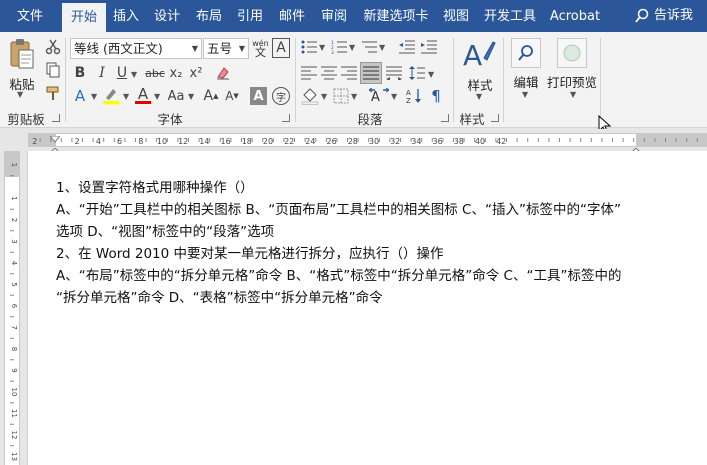 The image size is (707, 465). I want to click on highlight-color-icon, so click(111, 96).